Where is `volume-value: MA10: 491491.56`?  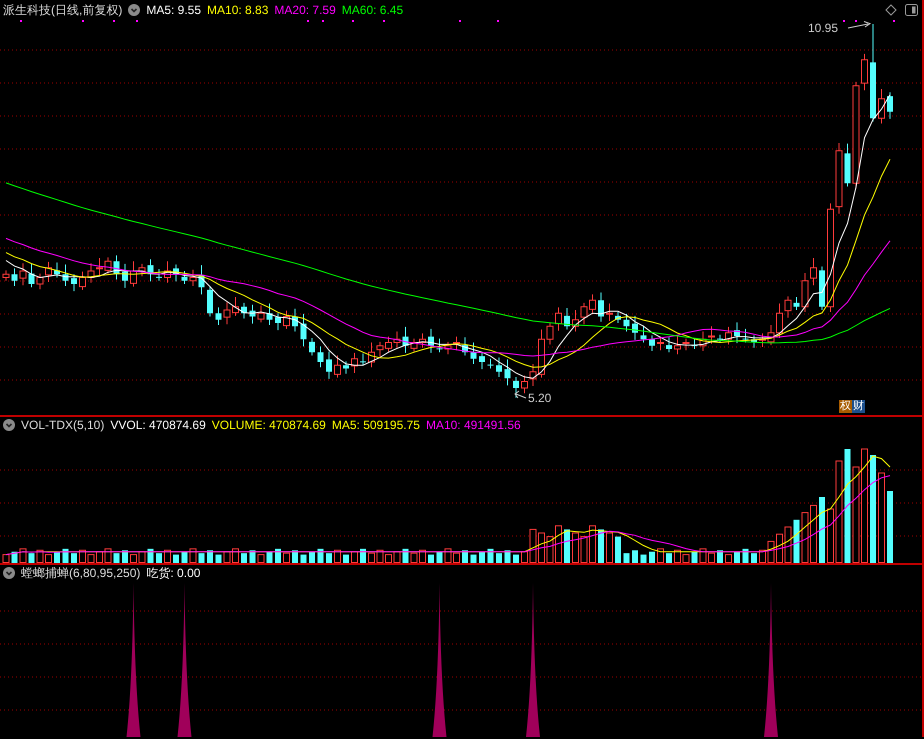 volume-value: MA10: 491491.56 is located at coordinates (473, 425).